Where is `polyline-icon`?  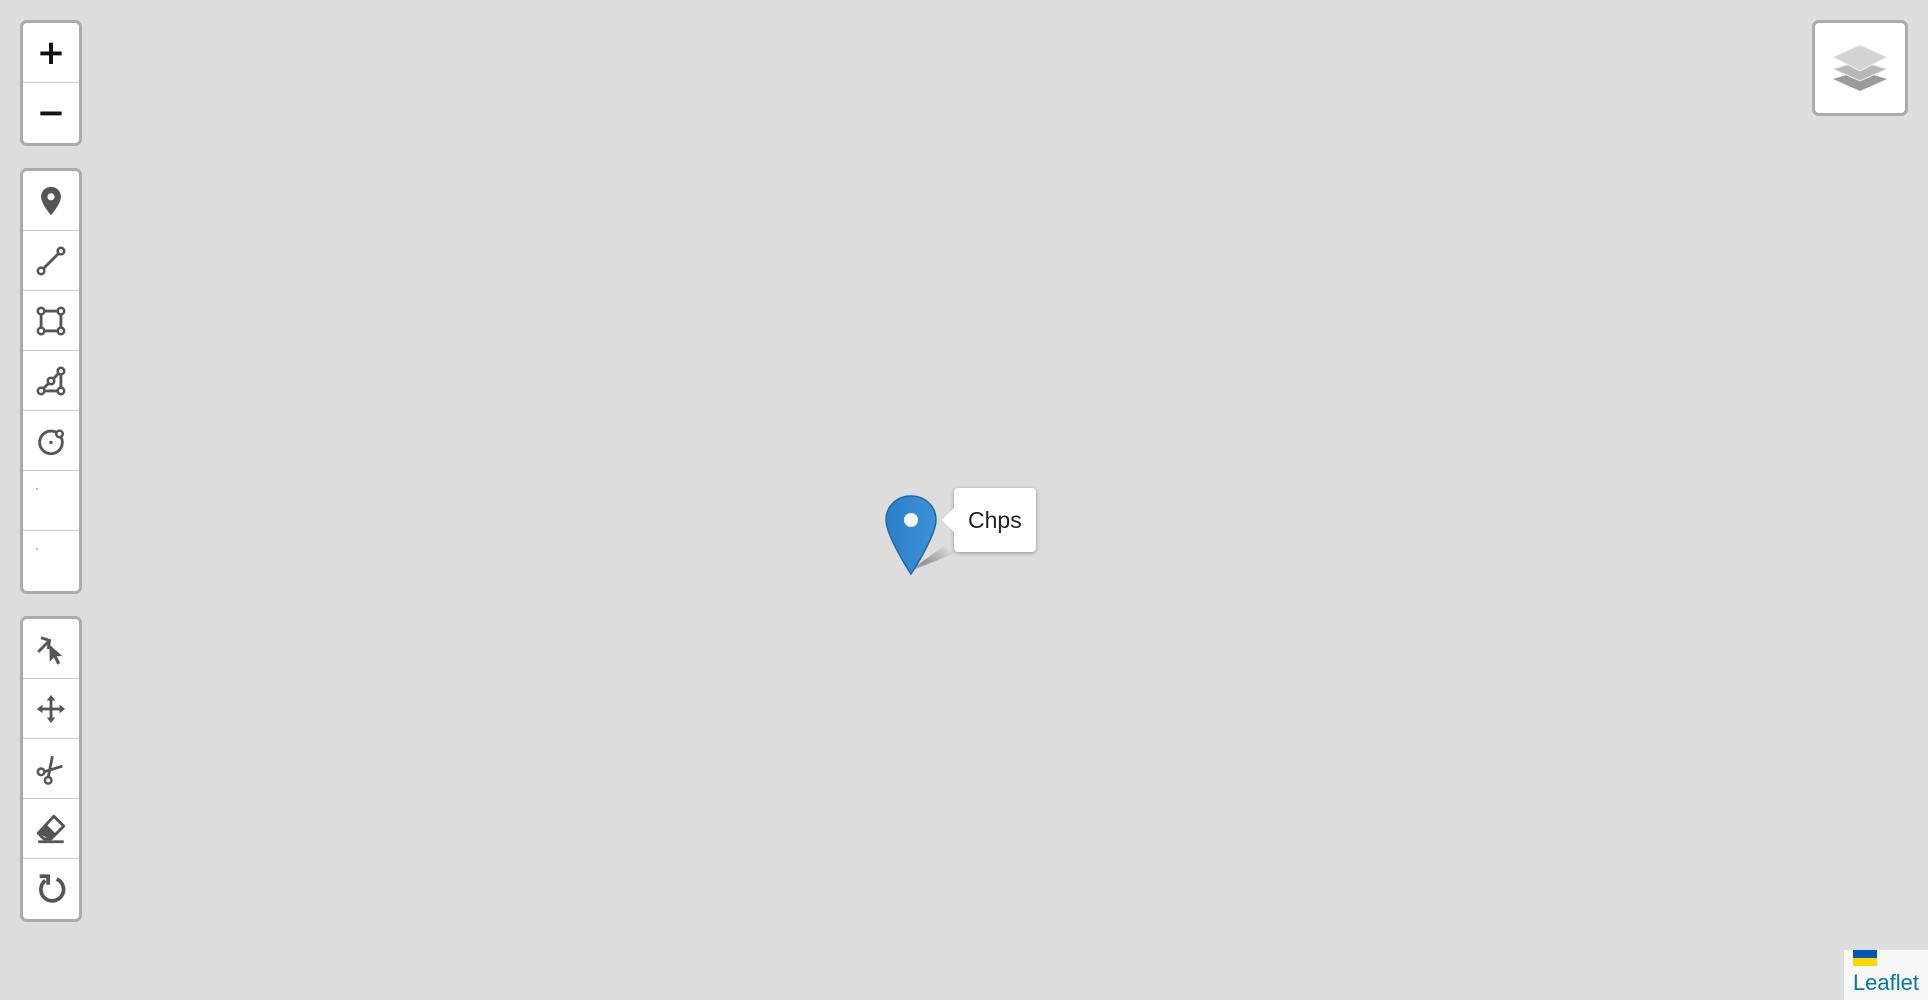
polyline-icon is located at coordinates (51, 260).